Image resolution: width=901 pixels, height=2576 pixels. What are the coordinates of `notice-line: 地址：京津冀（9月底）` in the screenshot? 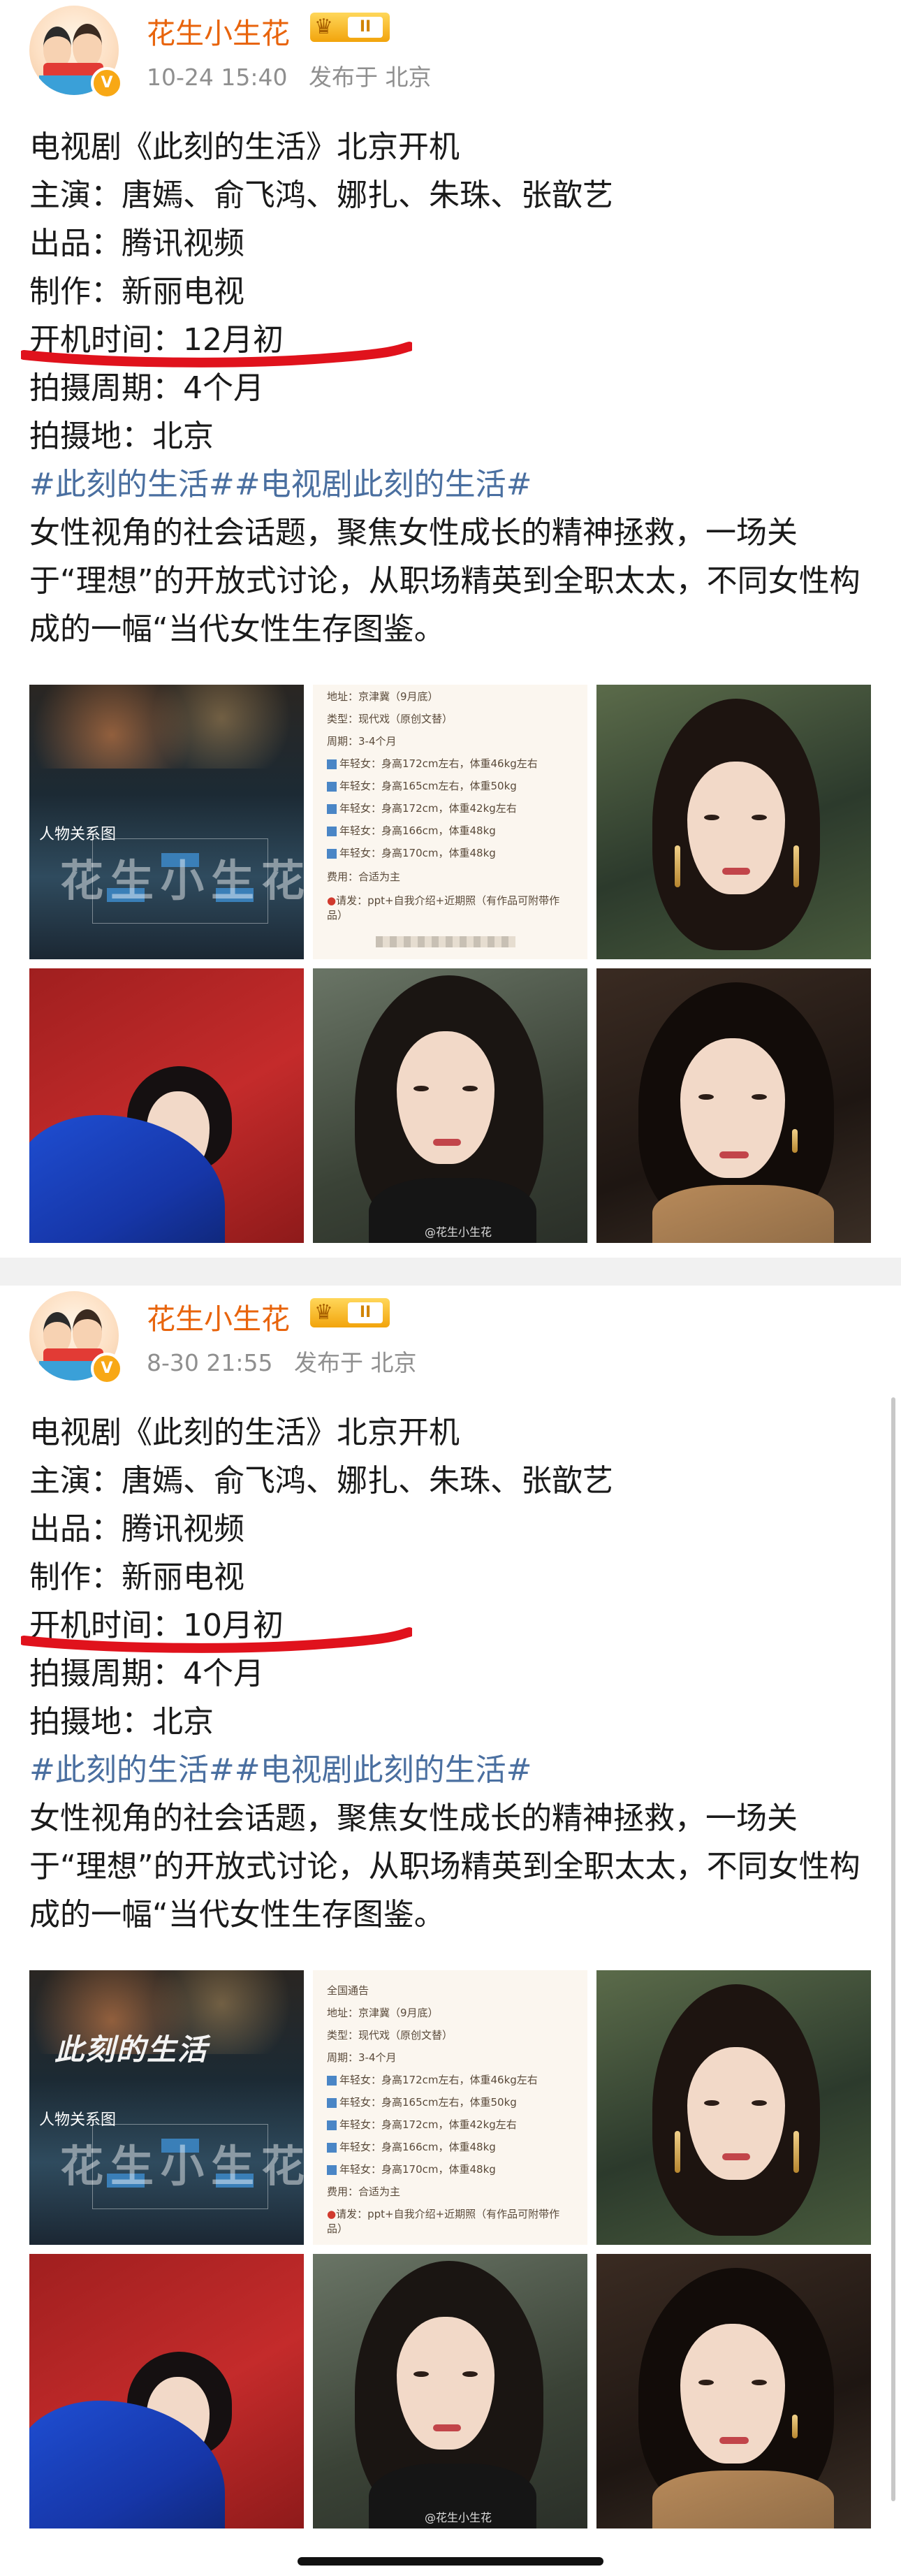 It's located at (383, 2013).